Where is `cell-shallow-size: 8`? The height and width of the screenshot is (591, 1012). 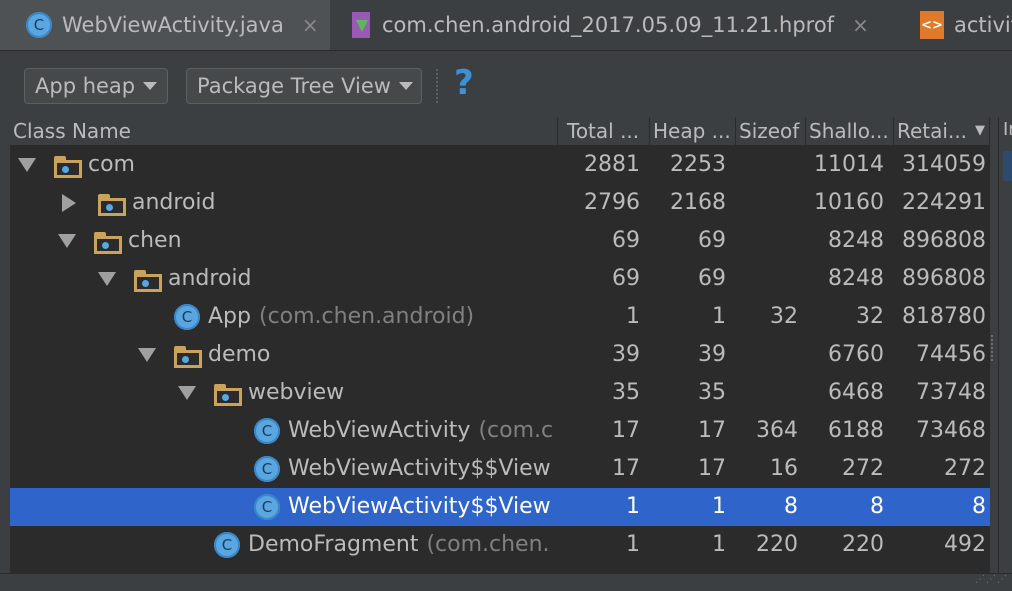
cell-shallow-size: 8 is located at coordinates (877, 506).